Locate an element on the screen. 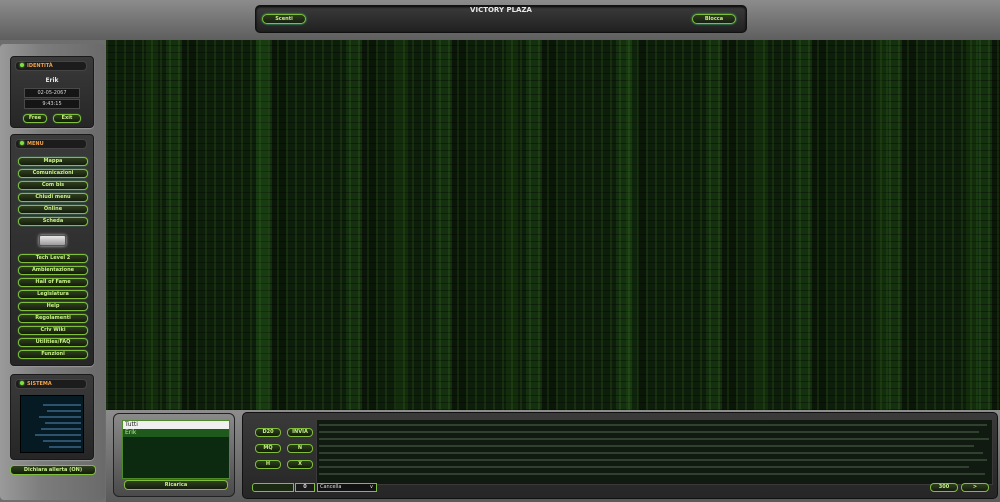 The image size is (1000, 502). action-select: Cancella v is located at coordinates (347, 487).